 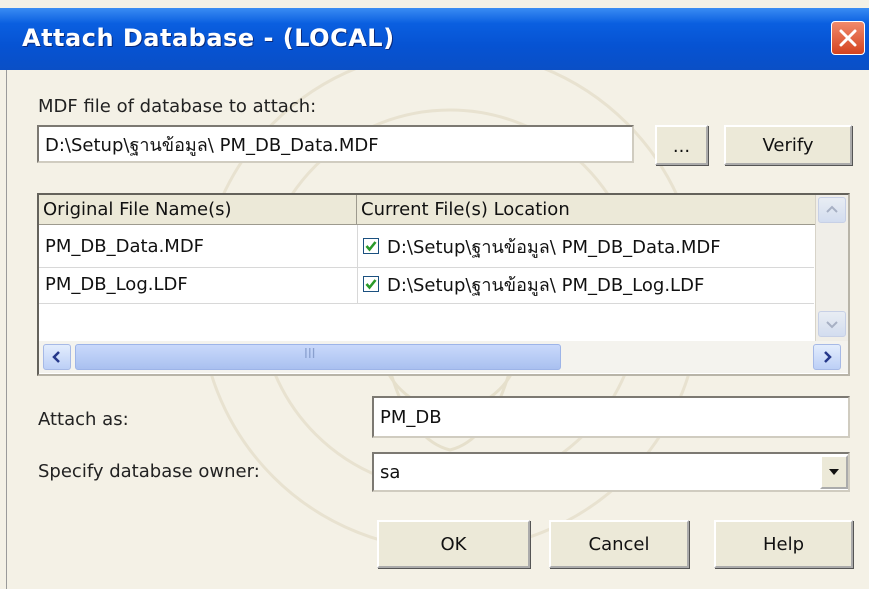 I want to click on chevron-right-icon, so click(x=828, y=357).